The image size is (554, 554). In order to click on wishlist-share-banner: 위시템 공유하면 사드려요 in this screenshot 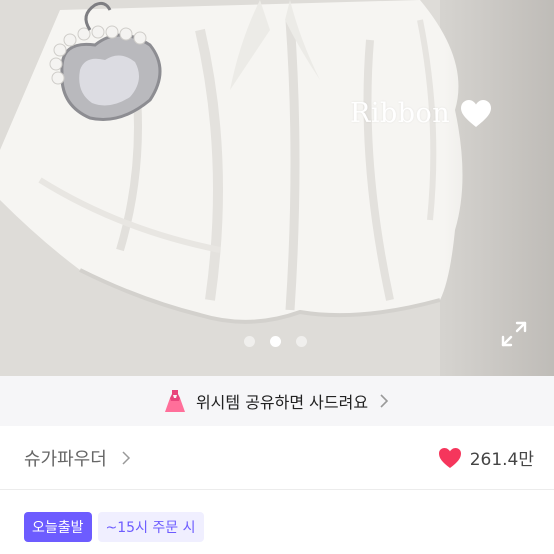, I will do `click(277, 401)`.